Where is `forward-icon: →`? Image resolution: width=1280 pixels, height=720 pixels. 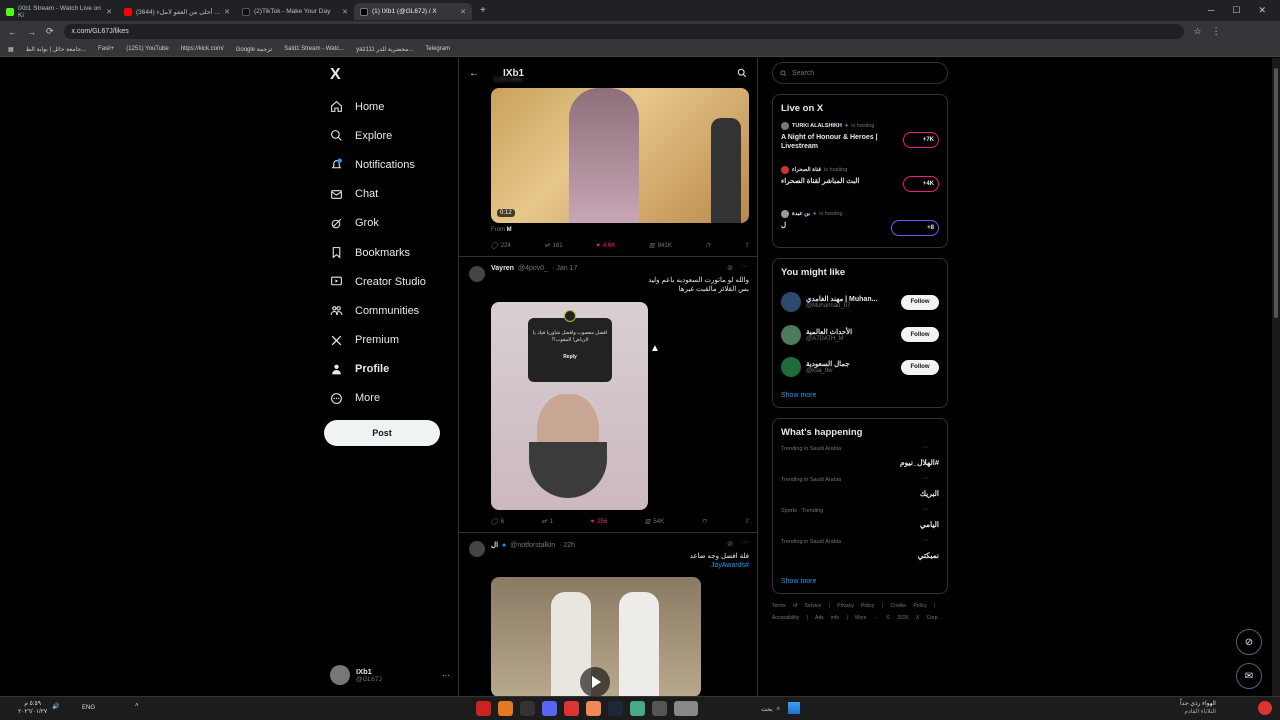
forward-icon: → is located at coordinates (31, 32).